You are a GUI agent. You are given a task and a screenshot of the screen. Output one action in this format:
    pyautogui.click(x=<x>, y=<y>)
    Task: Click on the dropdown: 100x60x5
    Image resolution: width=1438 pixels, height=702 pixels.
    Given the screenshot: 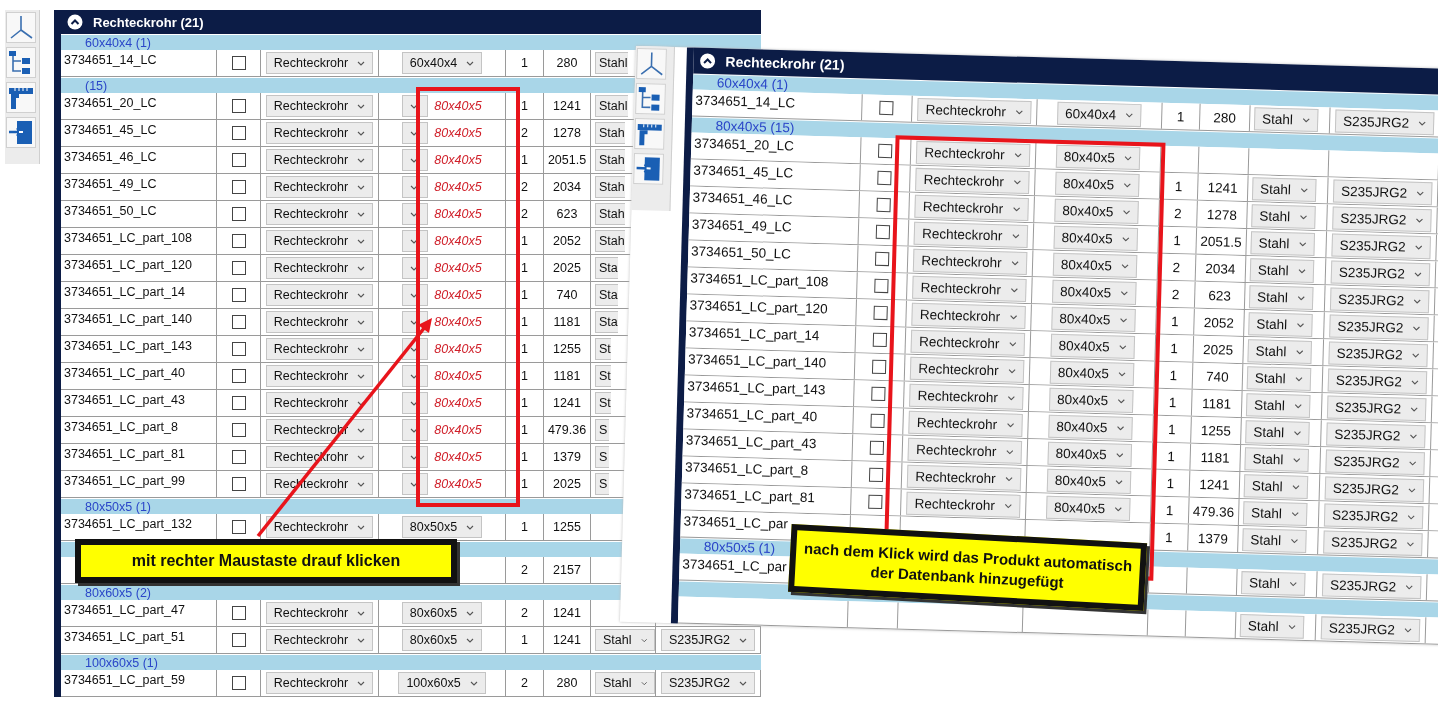 What is the action you would take?
    pyautogui.click(x=442, y=683)
    